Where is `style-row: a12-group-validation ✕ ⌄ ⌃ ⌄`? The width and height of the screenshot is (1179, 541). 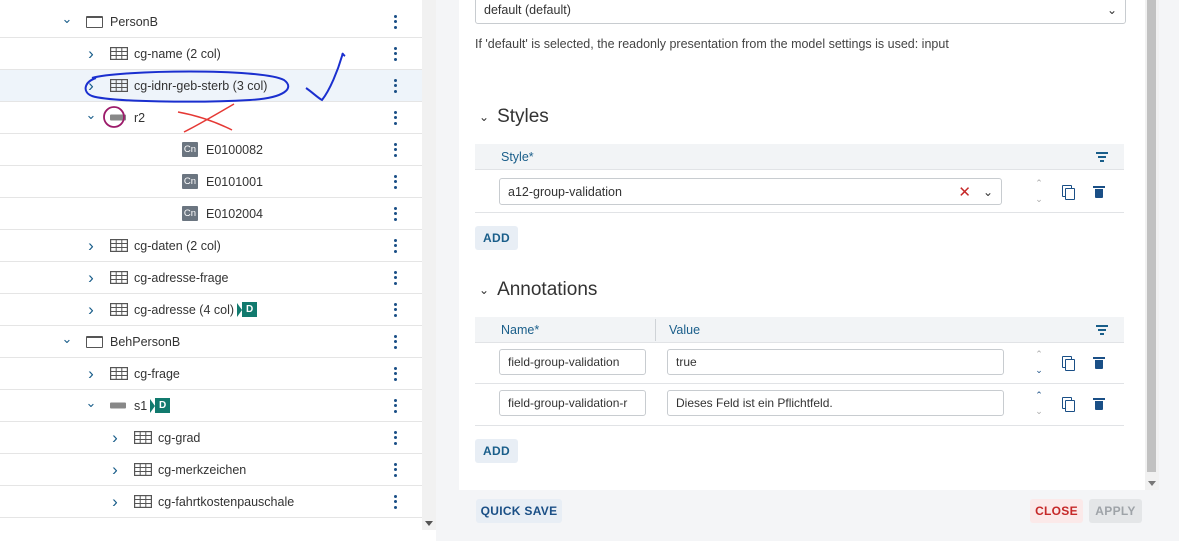 style-row: a12-group-validation ✕ ⌄ ⌃ ⌄ is located at coordinates (799, 191).